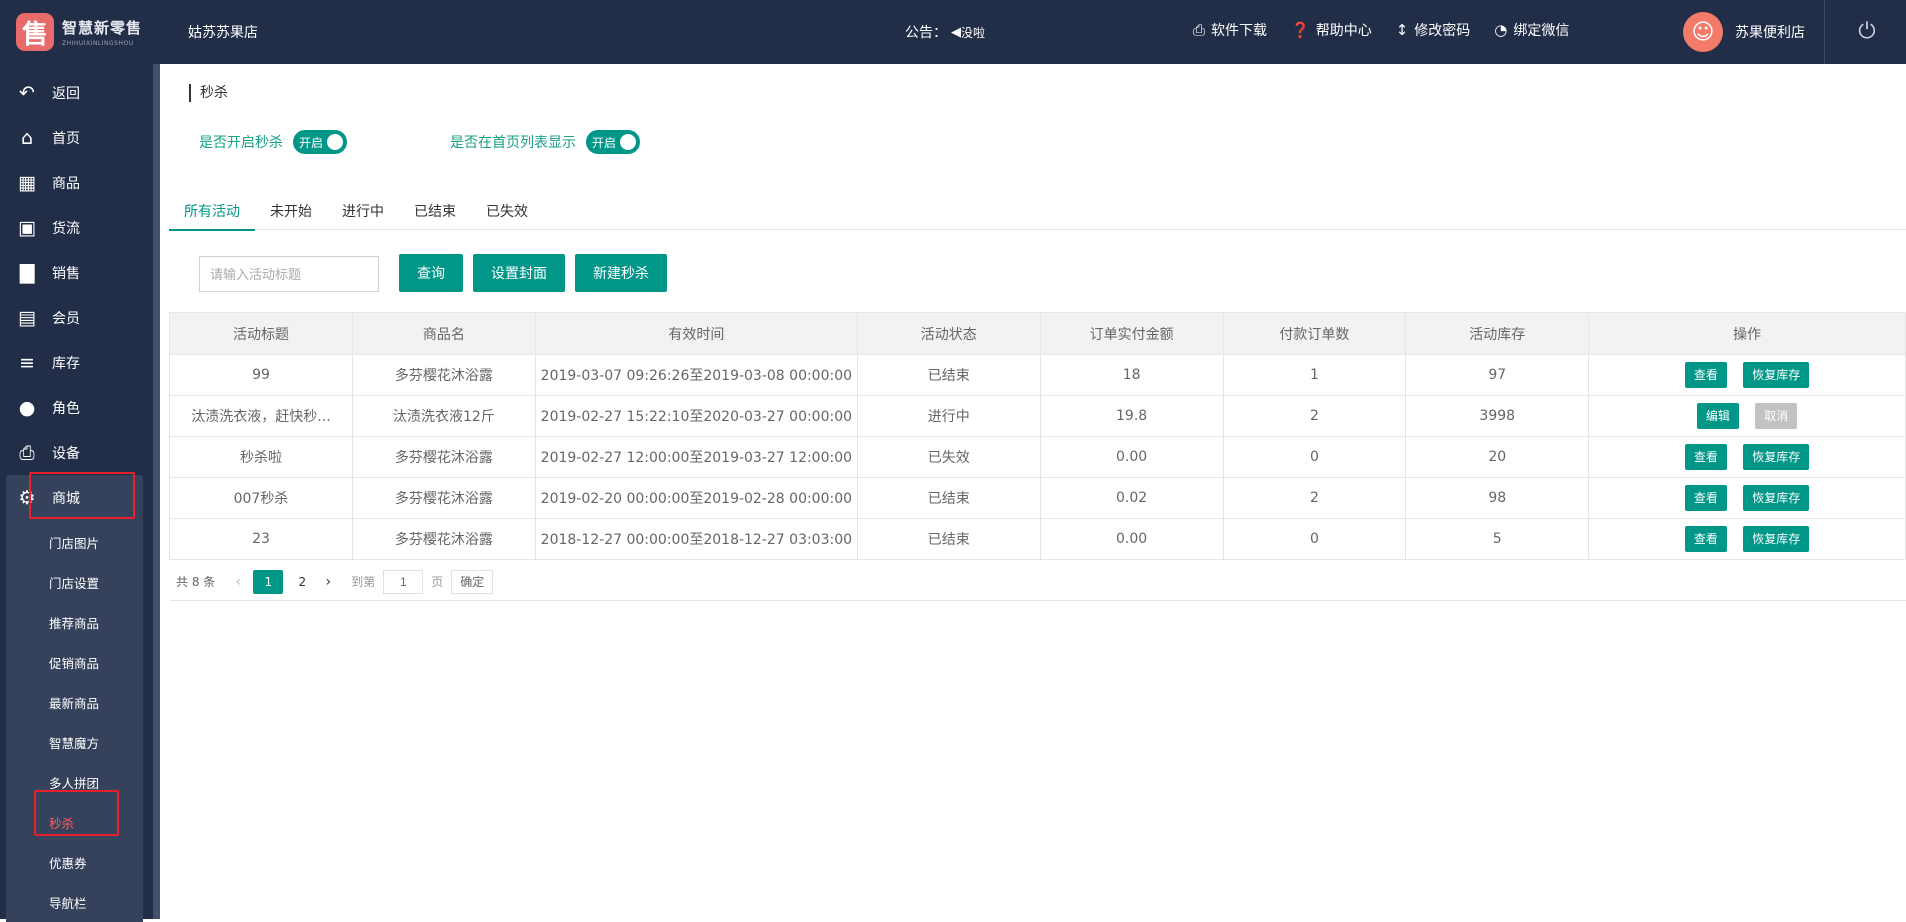  What do you see at coordinates (76, 92) in the screenshot?
I see `sidebar-item-back: ↶ 返回` at bounding box center [76, 92].